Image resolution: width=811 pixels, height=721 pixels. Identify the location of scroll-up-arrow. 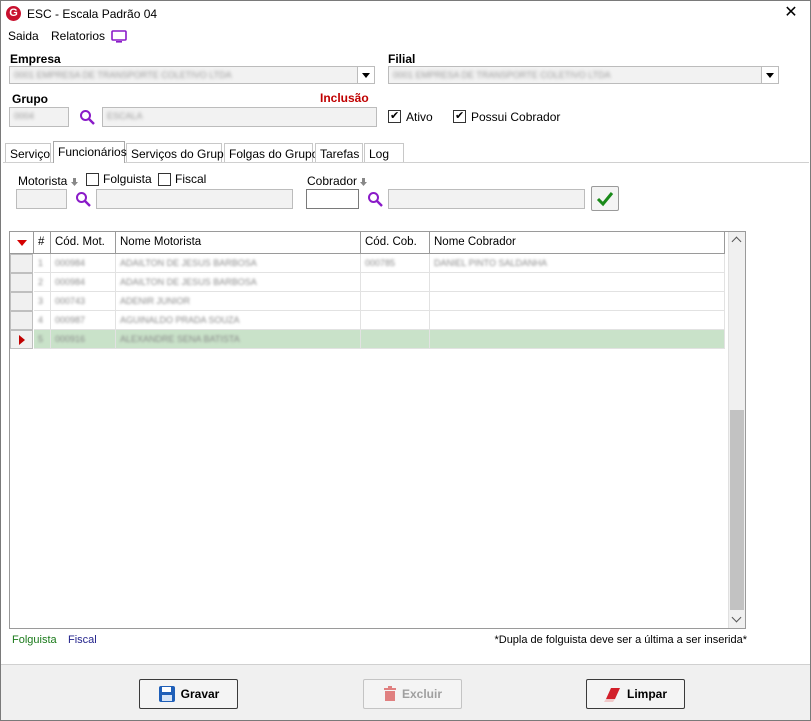
(737, 240).